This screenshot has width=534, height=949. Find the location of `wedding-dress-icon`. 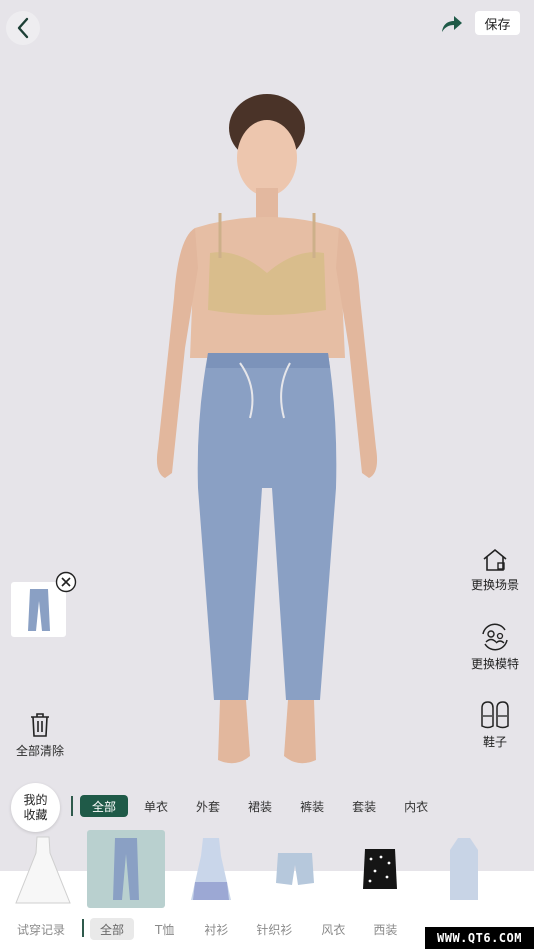

wedding-dress-icon is located at coordinates (43, 870).